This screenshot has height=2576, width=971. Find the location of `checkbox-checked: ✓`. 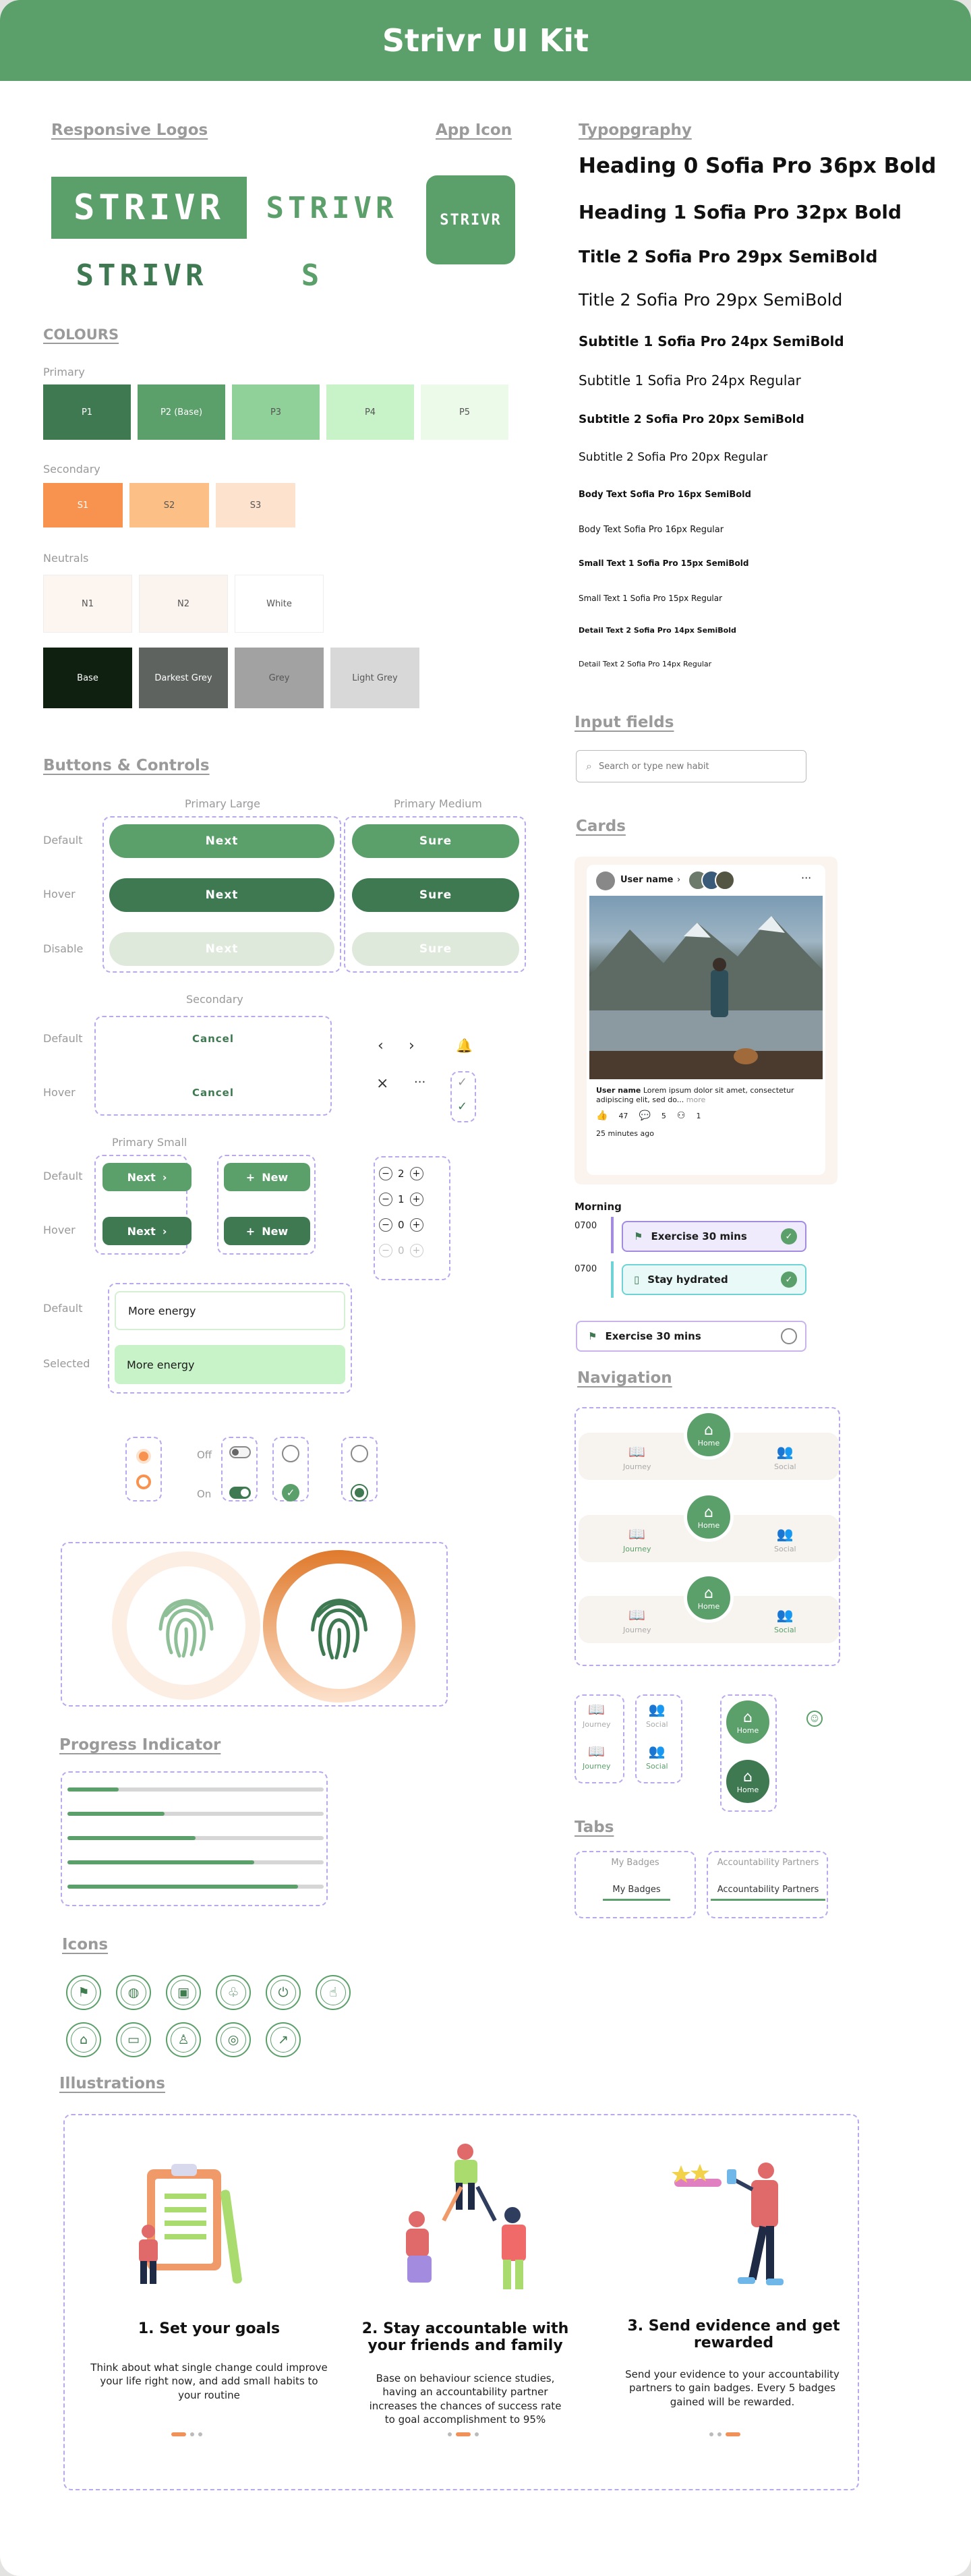

checkbox-checked: ✓ is located at coordinates (291, 1492).